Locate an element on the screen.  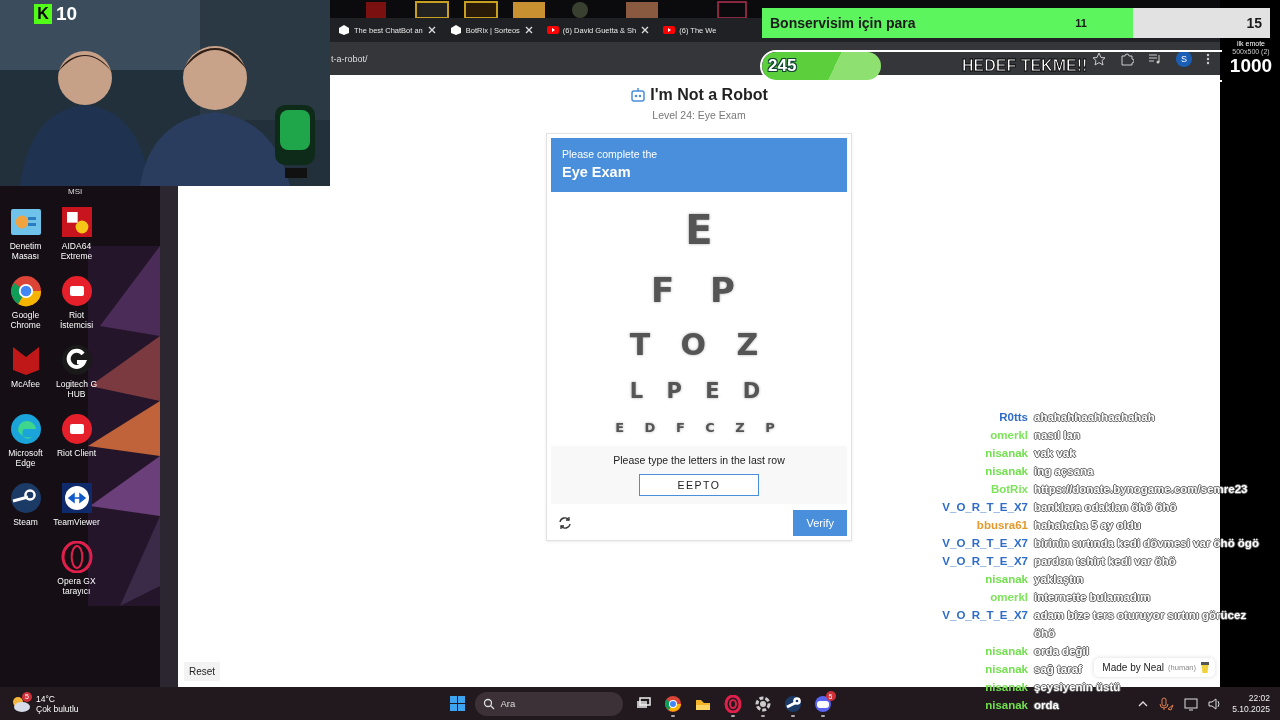
chat-message: nasıl lan is located at coordinates (1057, 435).